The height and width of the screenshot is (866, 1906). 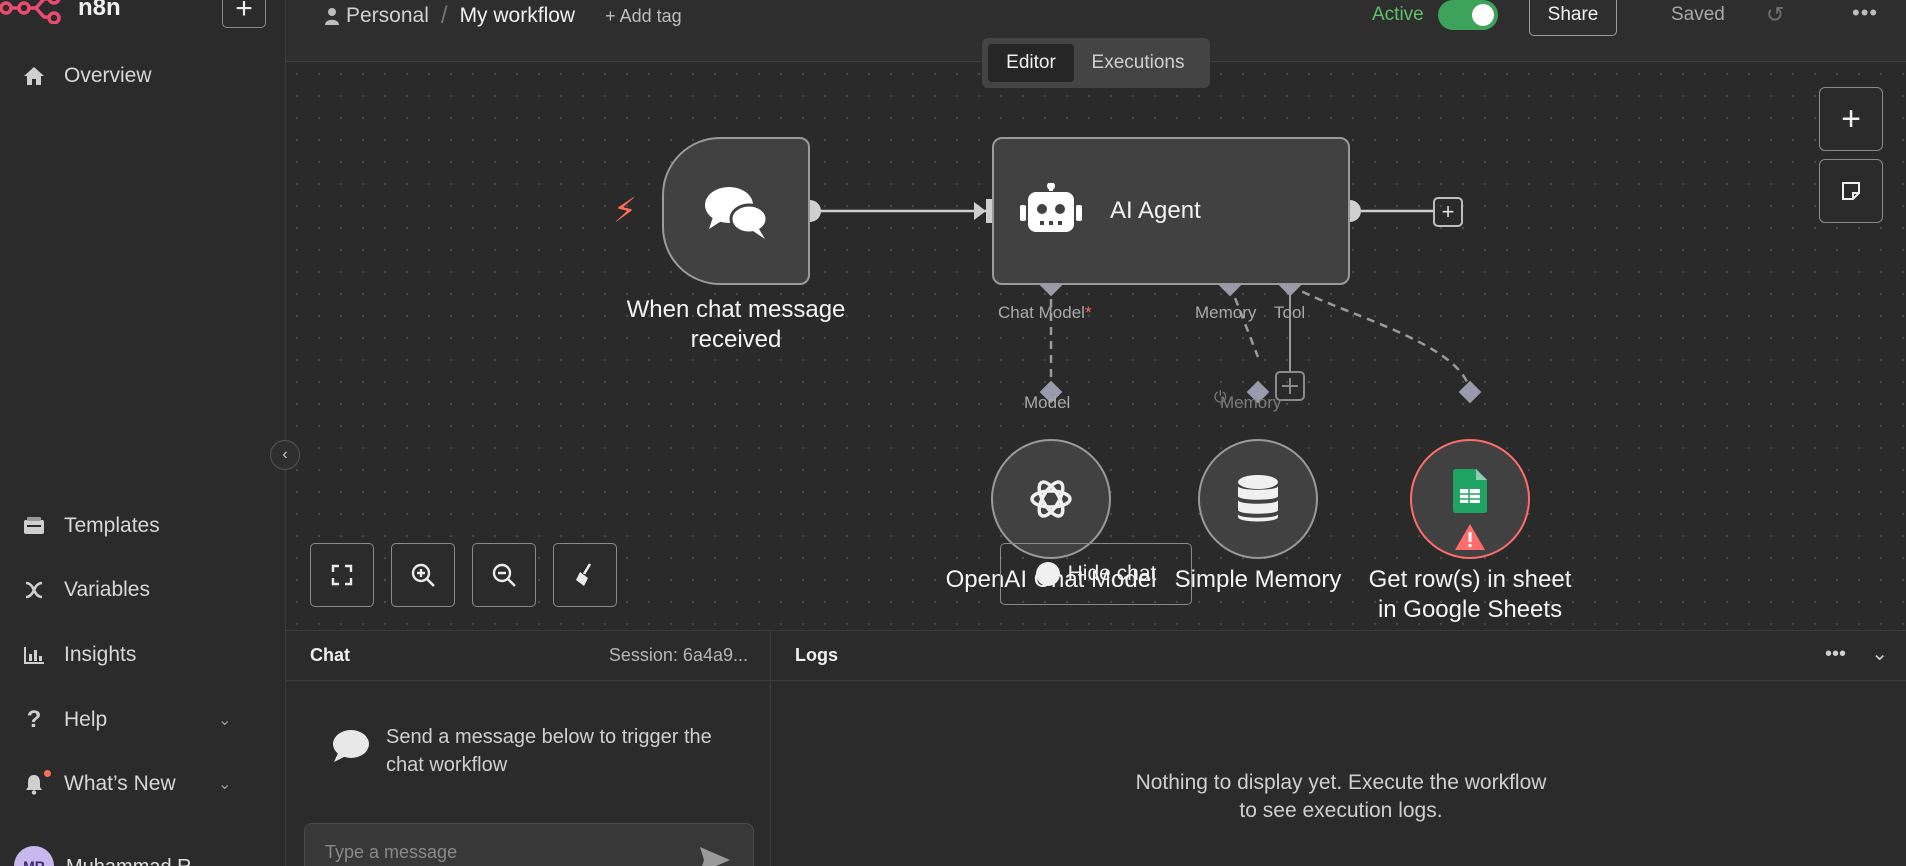 What do you see at coordinates (1879, 653) in the screenshot?
I see `collapse-panel-icon: ⌄` at bounding box center [1879, 653].